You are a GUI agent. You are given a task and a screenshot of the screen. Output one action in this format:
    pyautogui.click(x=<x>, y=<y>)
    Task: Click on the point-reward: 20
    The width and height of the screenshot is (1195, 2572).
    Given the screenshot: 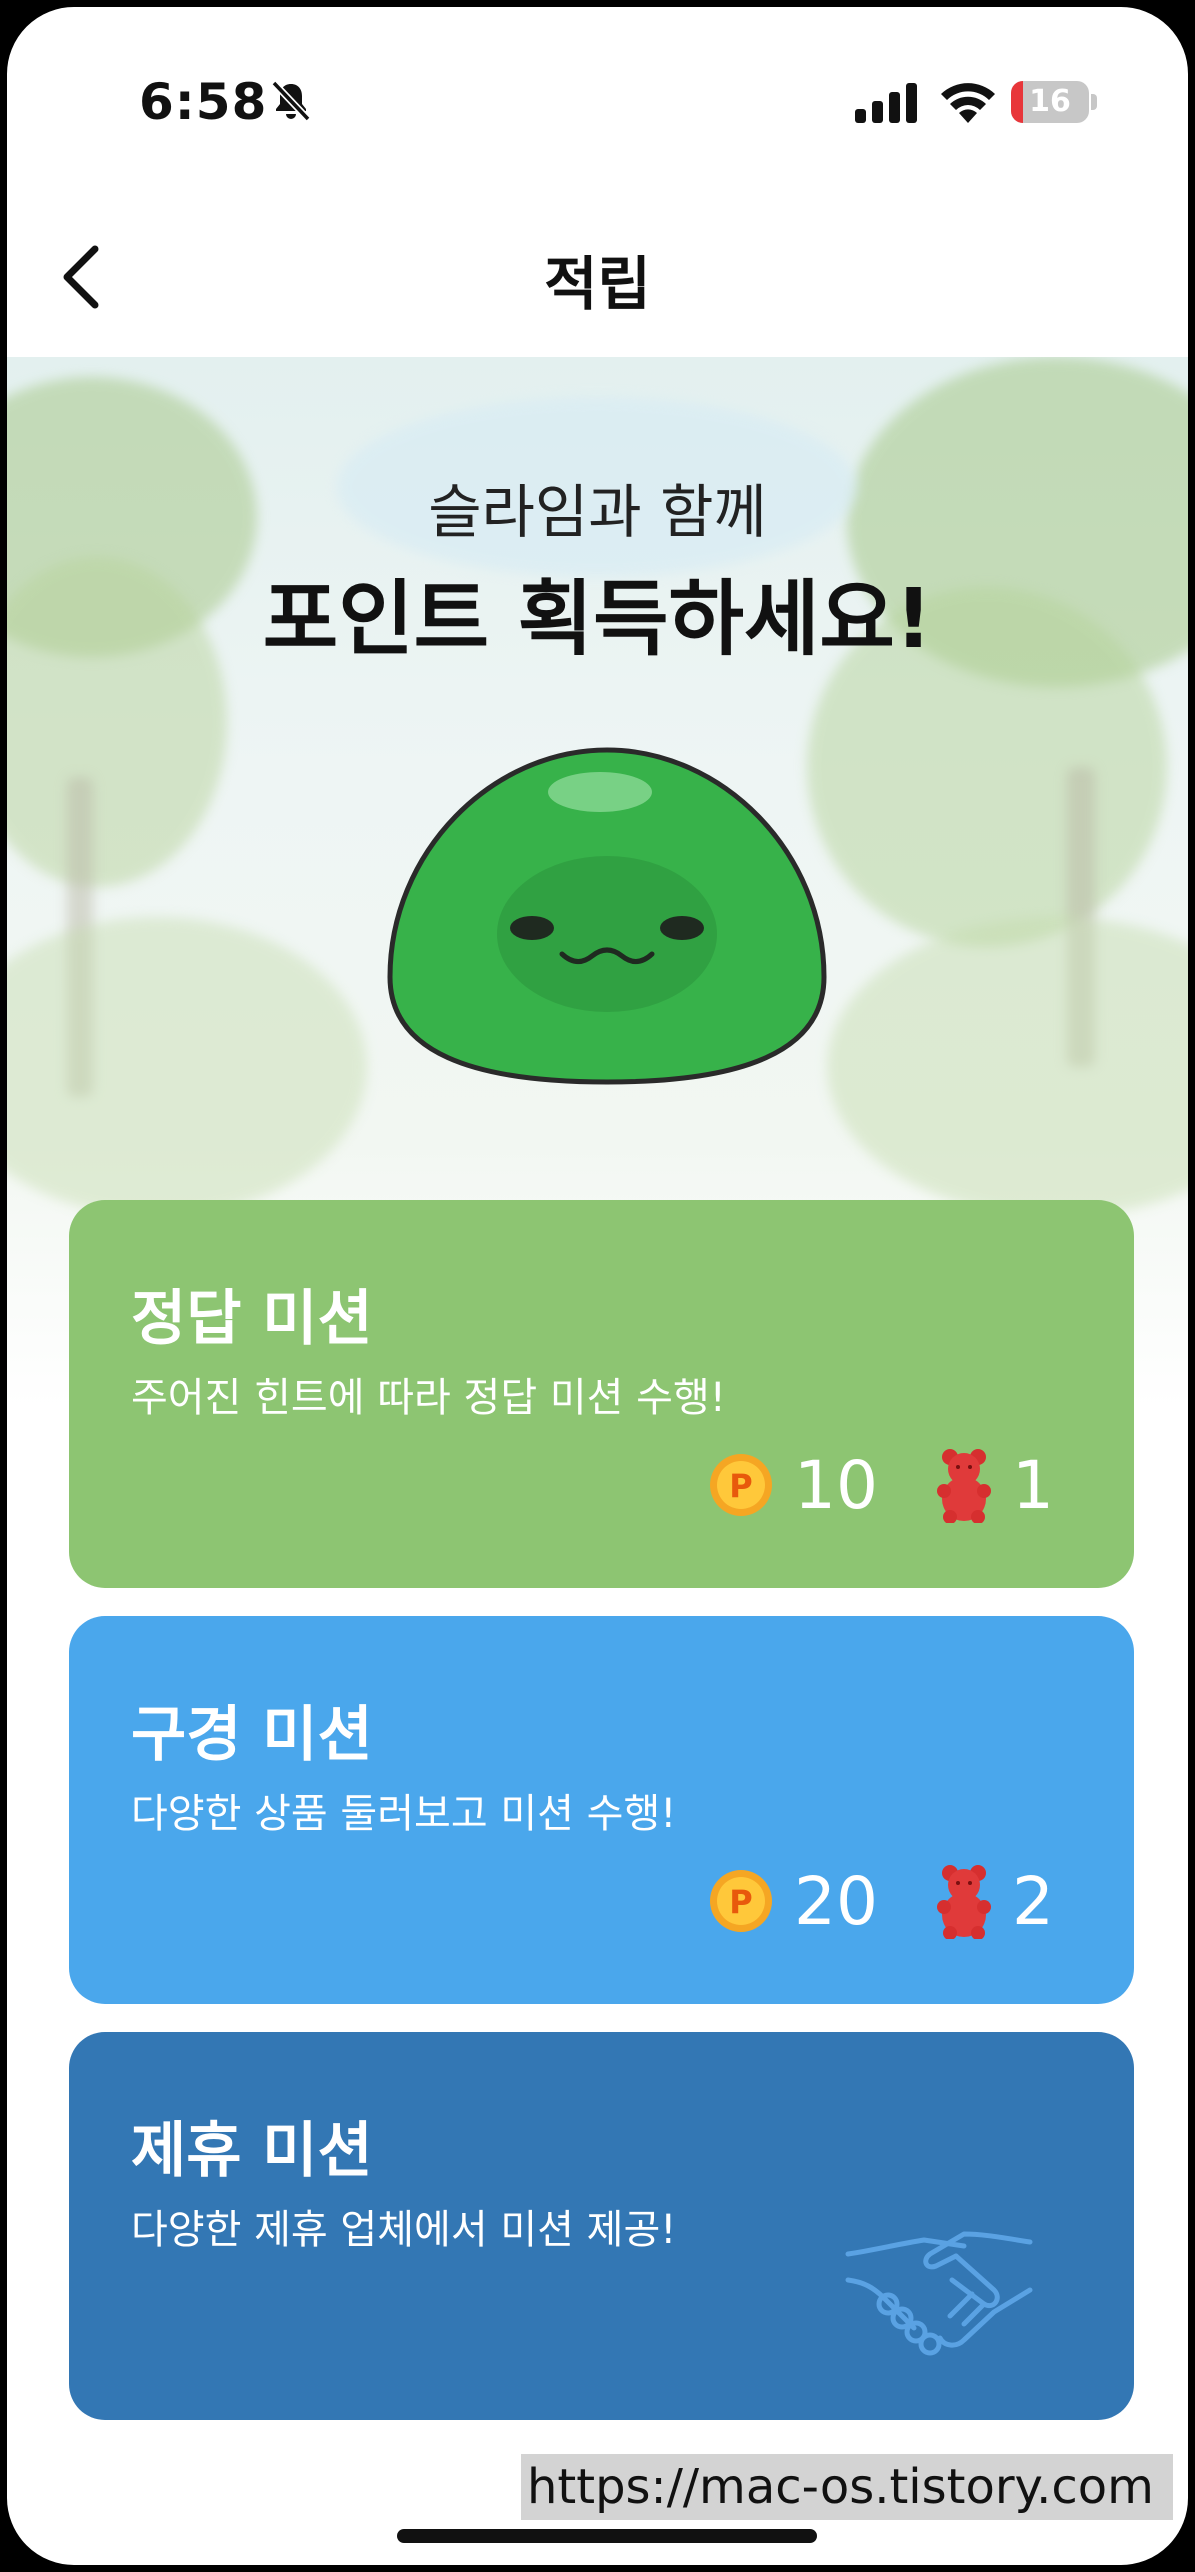 What is the action you would take?
    pyautogui.click(x=836, y=1901)
    